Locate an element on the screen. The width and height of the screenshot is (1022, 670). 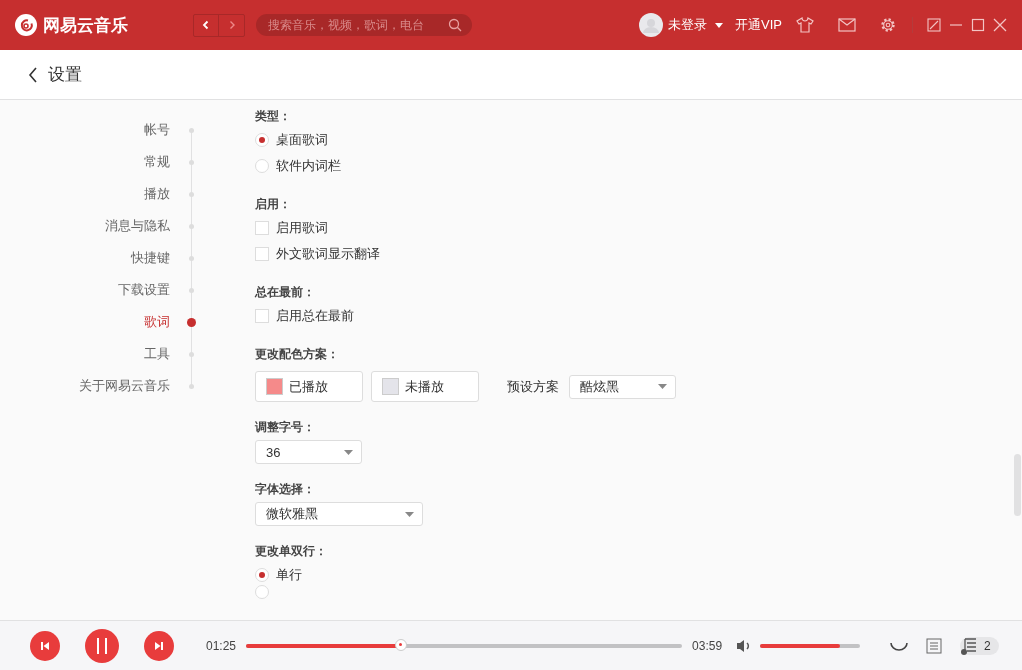
skip-forward-icon is located at coordinates (159, 645).